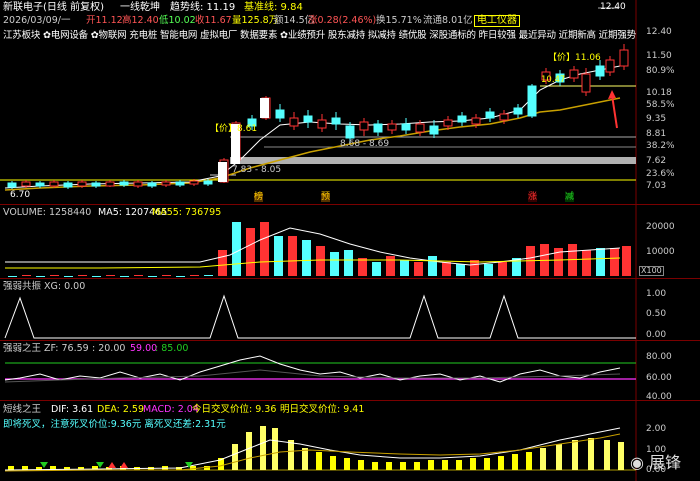 Image resolution: width=700 pixels, height=481 pixels. Describe the element at coordinates (533, 197) in the screenshot. I see `signal-marker: 涨` at that location.